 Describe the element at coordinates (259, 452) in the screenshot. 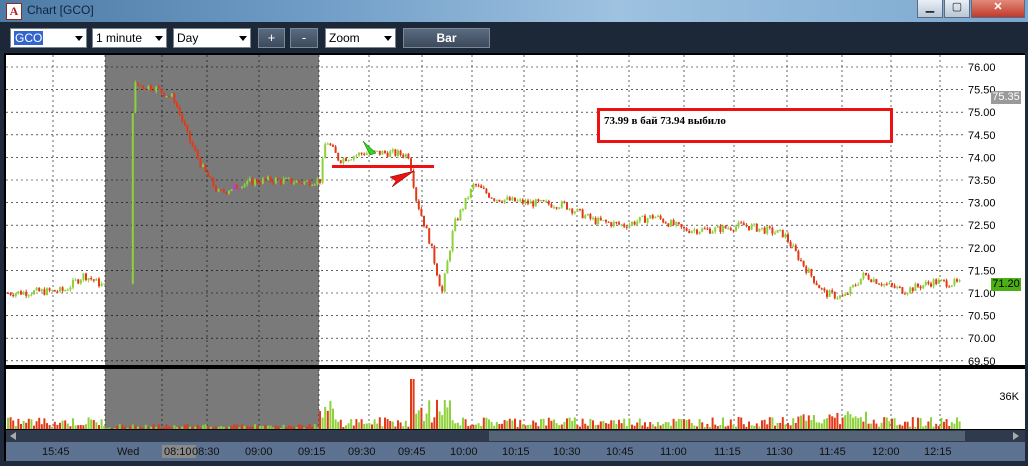

I see `time-tick-label: 09:00` at that location.